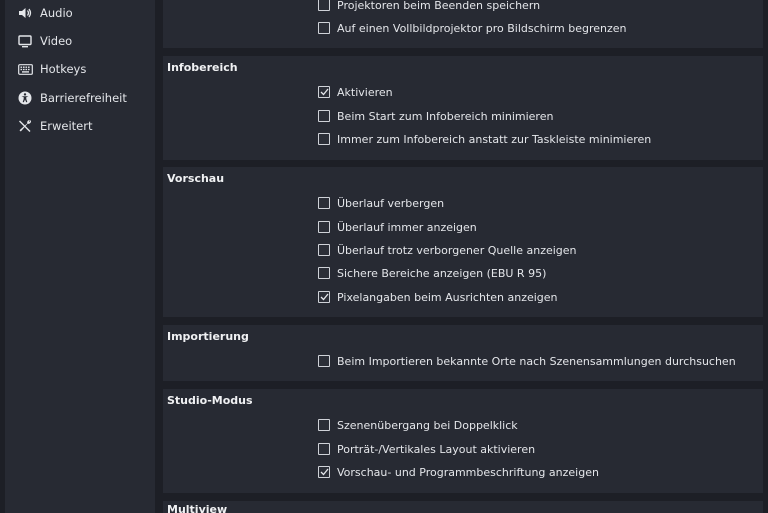  I want to click on checkbox-label: Beim Start zum Infobereich minimieren, so click(445, 116).